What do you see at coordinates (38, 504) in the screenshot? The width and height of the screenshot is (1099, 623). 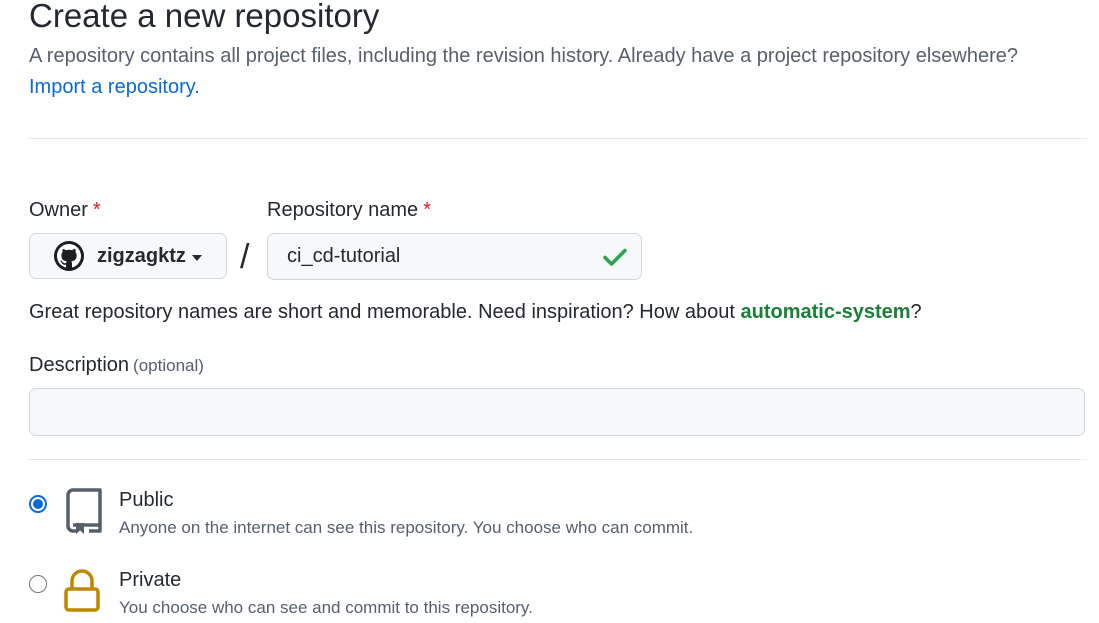 I see `visibility-public-radio` at bounding box center [38, 504].